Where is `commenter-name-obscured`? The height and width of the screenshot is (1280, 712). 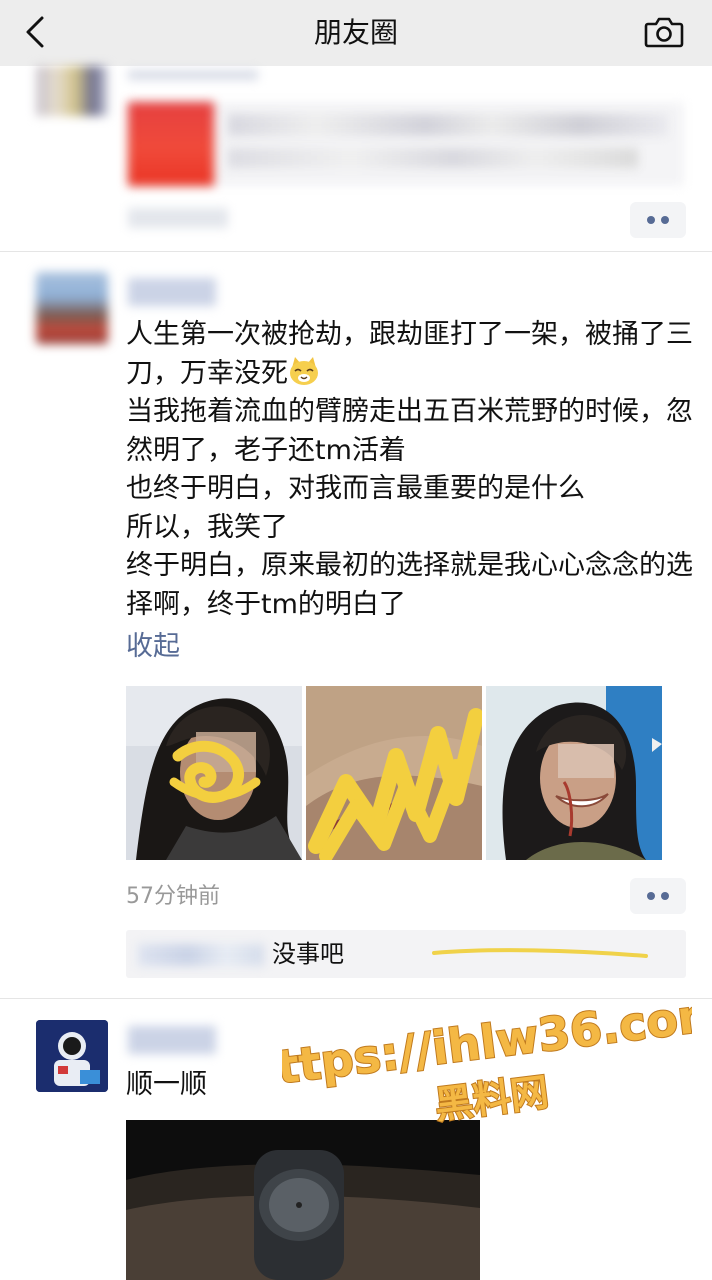 commenter-name-obscured is located at coordinates (201, 955).